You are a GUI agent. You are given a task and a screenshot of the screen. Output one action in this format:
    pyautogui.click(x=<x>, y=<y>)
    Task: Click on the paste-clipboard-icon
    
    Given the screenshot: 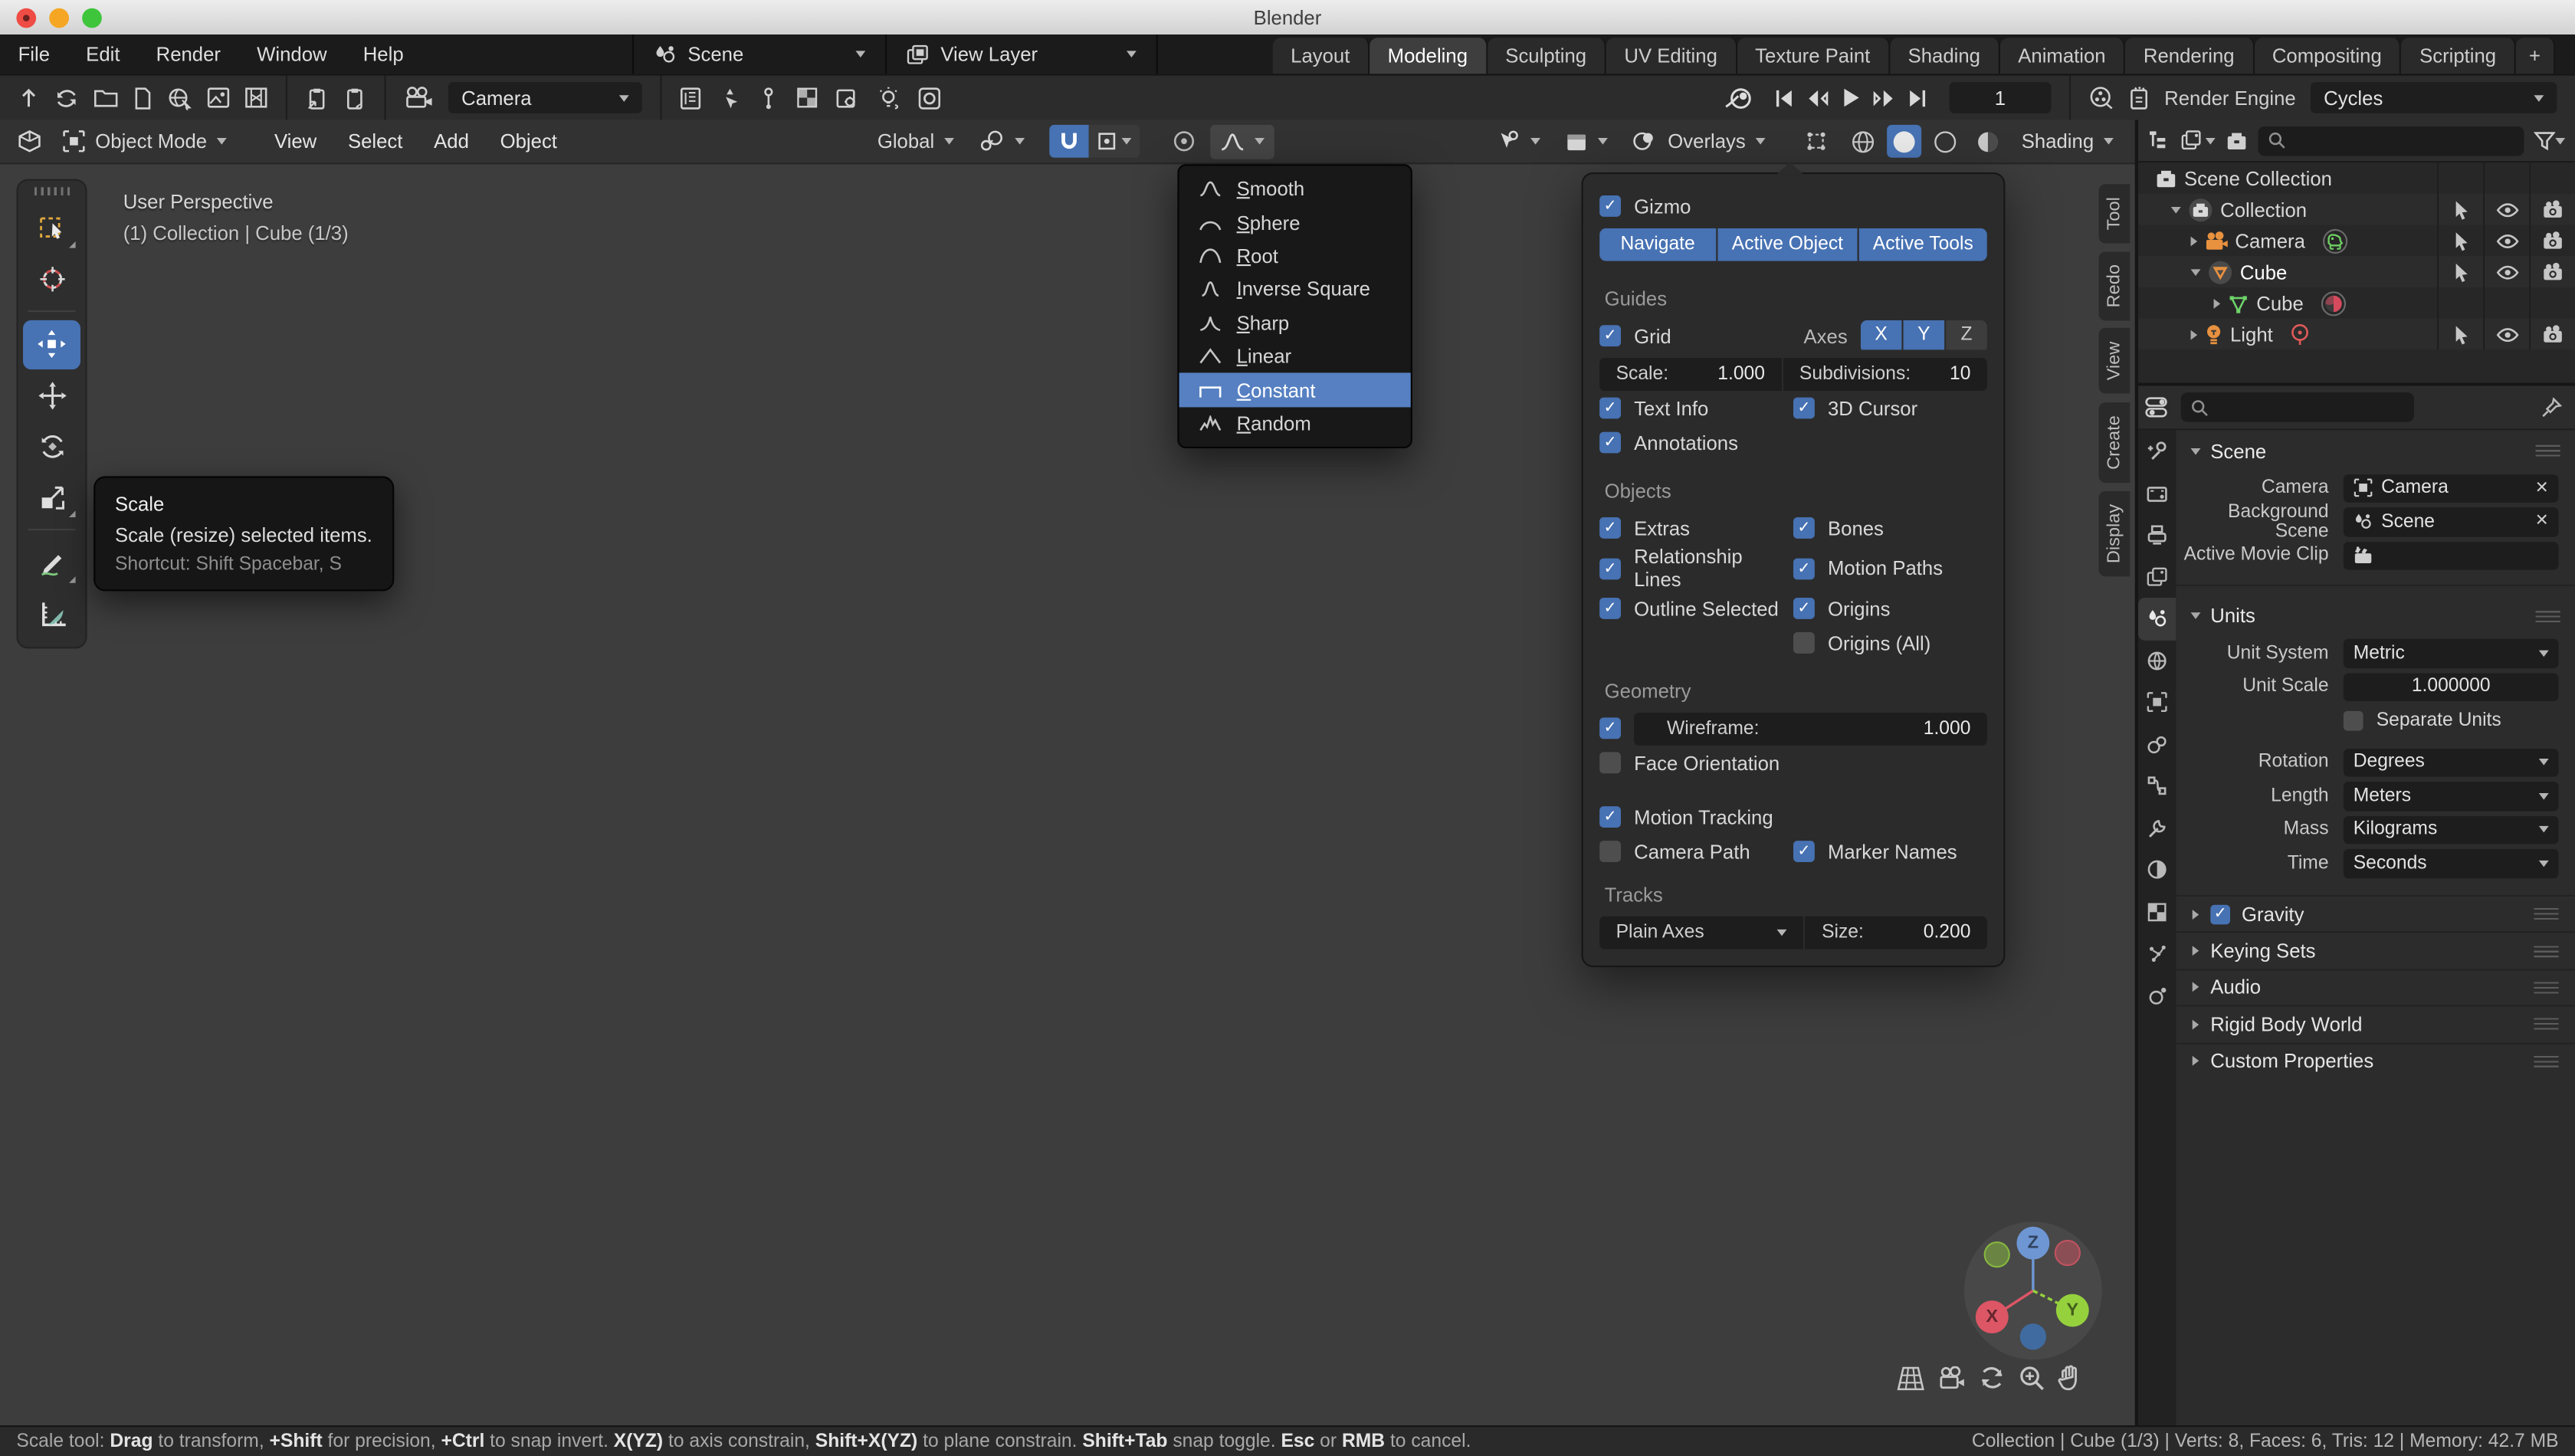 What is the action you would take?
    pyautogui.click(x=355, y=98)
    